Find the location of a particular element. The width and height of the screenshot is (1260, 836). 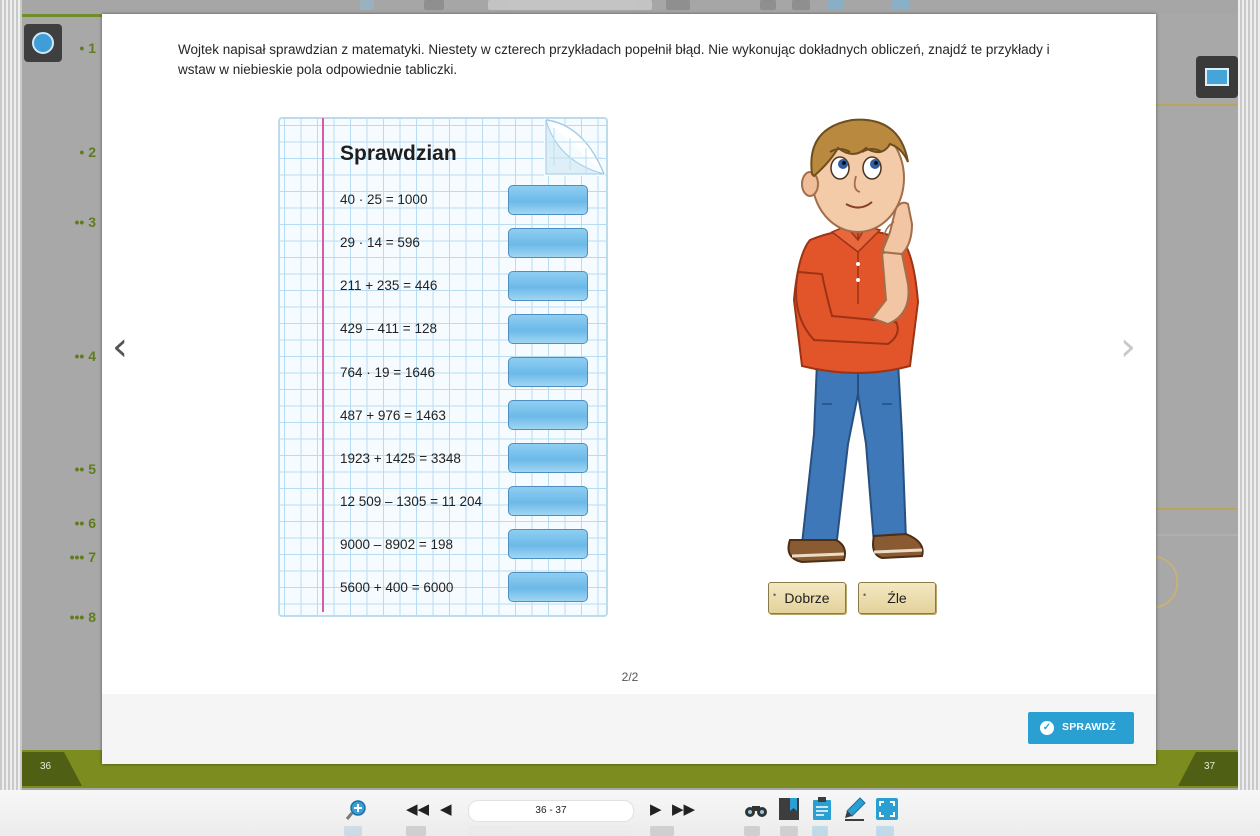

book-icon is located at coordinates (1217, 77).